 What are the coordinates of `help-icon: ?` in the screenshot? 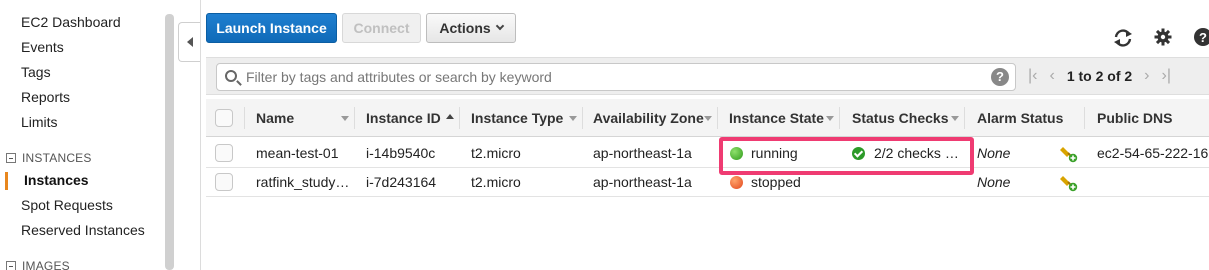 It's located at (1201, 37).